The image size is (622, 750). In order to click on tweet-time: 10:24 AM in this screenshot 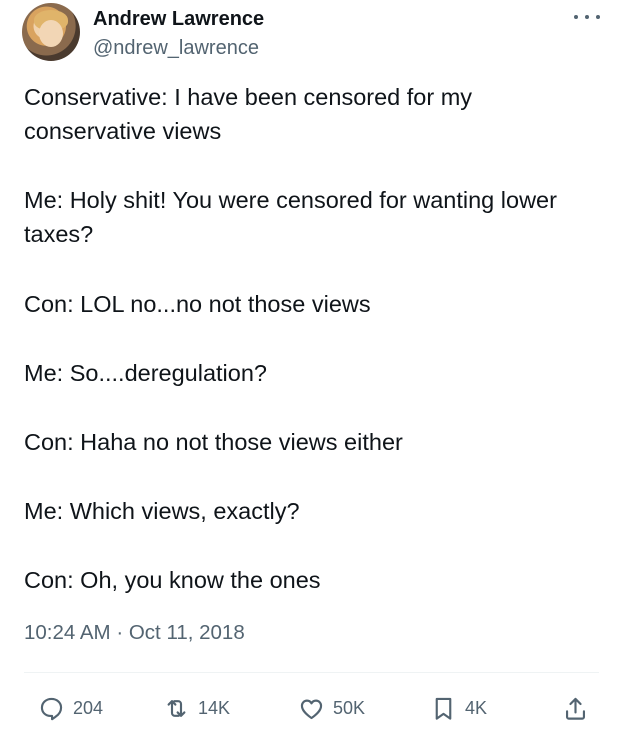, I will do `click(67, 632)`.